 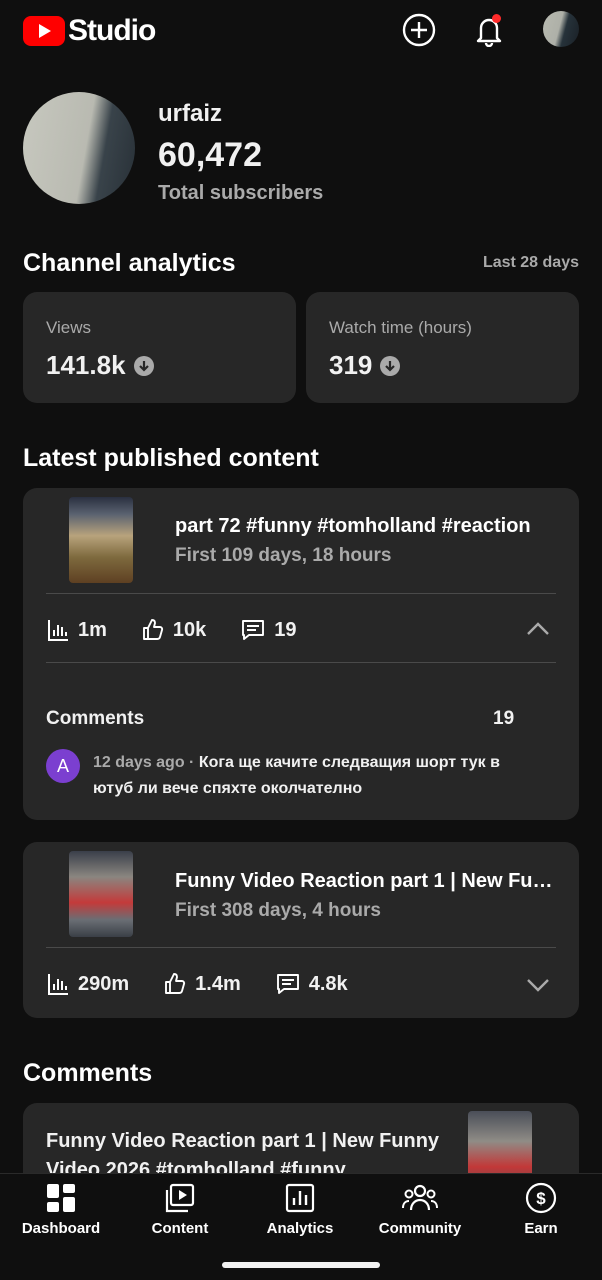 I want to click on video-metrics: 1m 10k 19, so click(x=188, y=630).